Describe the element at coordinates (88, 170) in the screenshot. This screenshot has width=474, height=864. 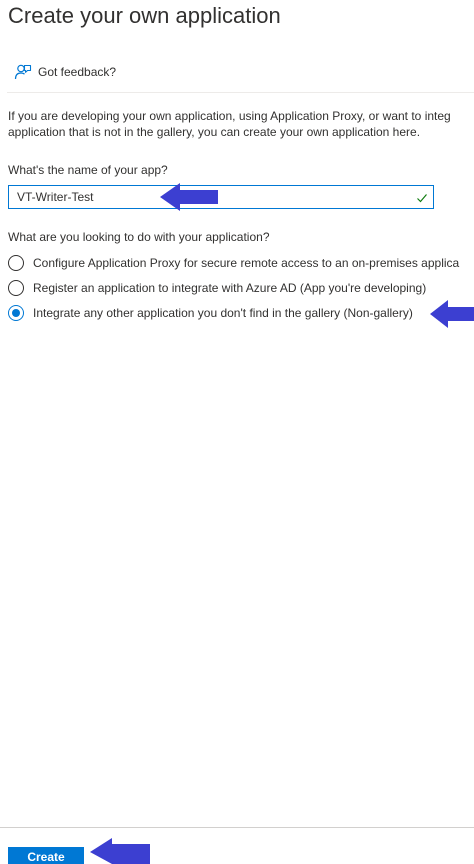
I see `app-name-label: What's the name of your app?` at that location.